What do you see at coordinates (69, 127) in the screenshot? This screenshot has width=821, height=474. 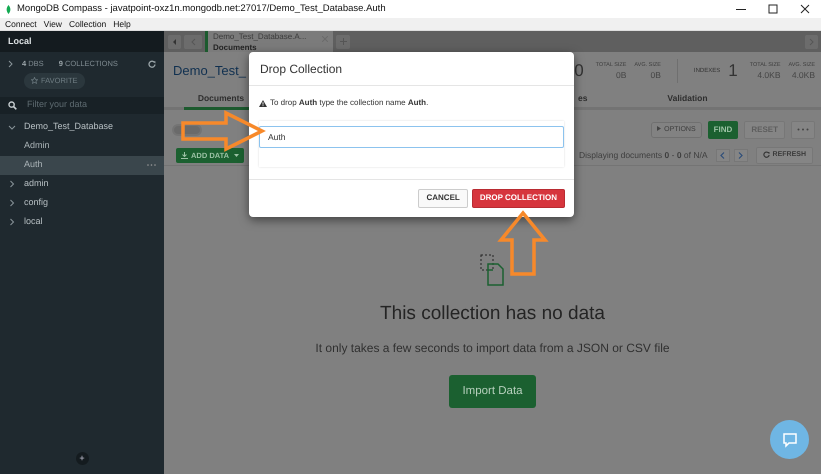 I see `database-name: Demo_Test_Database` at bounding box center [69, 127].